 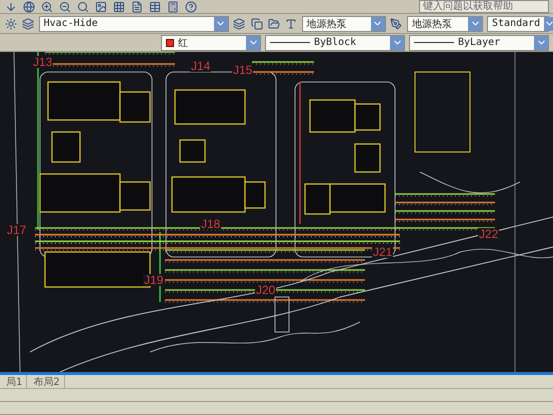 What do you see at coordinates (257, 23) in the screenshot?
I see `copy-icon` at bounding box center [257, 23].